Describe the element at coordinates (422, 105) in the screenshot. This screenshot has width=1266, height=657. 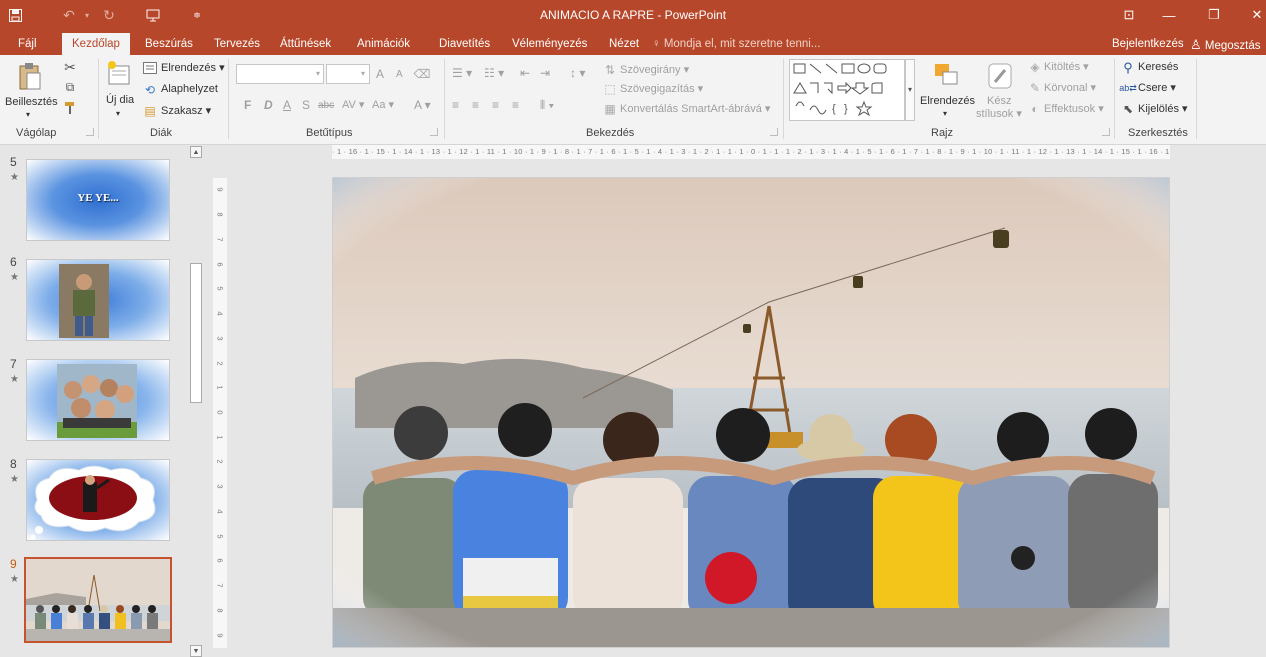
I see `font-color-button: A ▾` at that location.